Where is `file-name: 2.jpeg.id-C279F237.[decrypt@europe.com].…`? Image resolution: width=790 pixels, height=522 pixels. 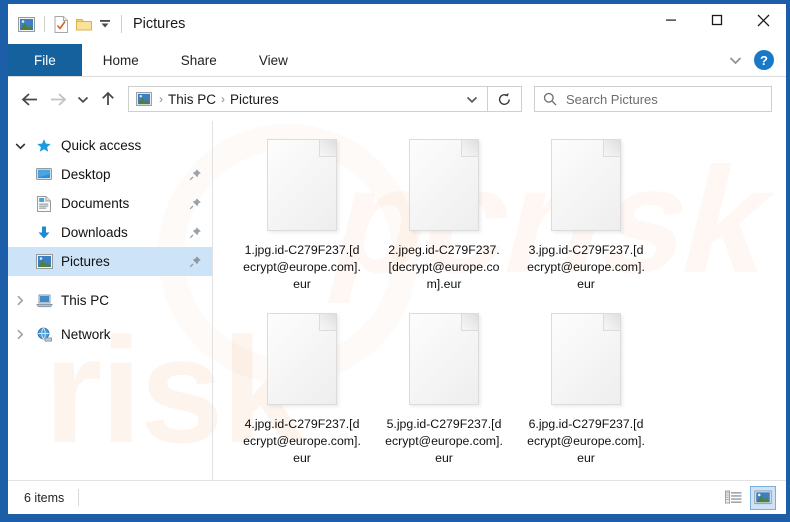
file-name: 2.jpeg.id-C279F237.[decrypt@europe.com].… is located at coordinates (444, 267).